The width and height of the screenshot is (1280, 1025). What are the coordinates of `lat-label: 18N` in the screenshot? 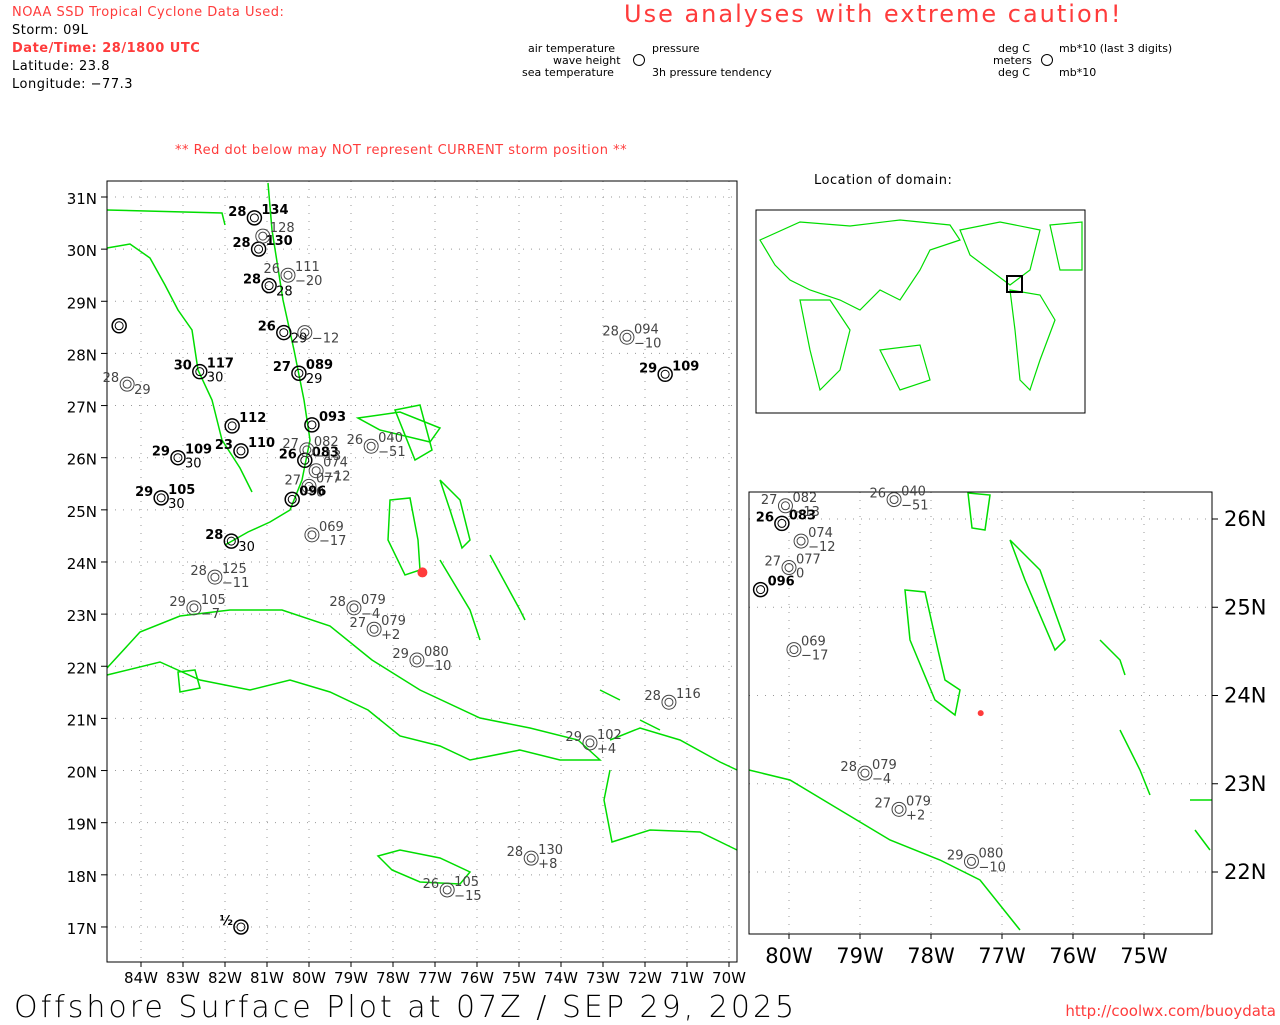 It's located at (82, 877).